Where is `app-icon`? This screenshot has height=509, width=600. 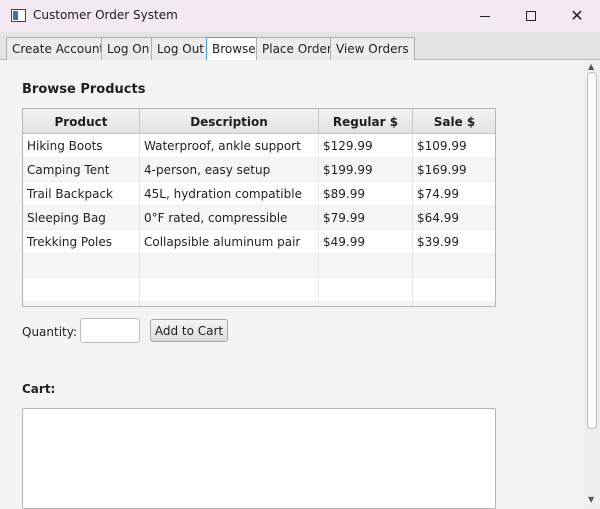
app-icon is located at coordinates (18, 15).